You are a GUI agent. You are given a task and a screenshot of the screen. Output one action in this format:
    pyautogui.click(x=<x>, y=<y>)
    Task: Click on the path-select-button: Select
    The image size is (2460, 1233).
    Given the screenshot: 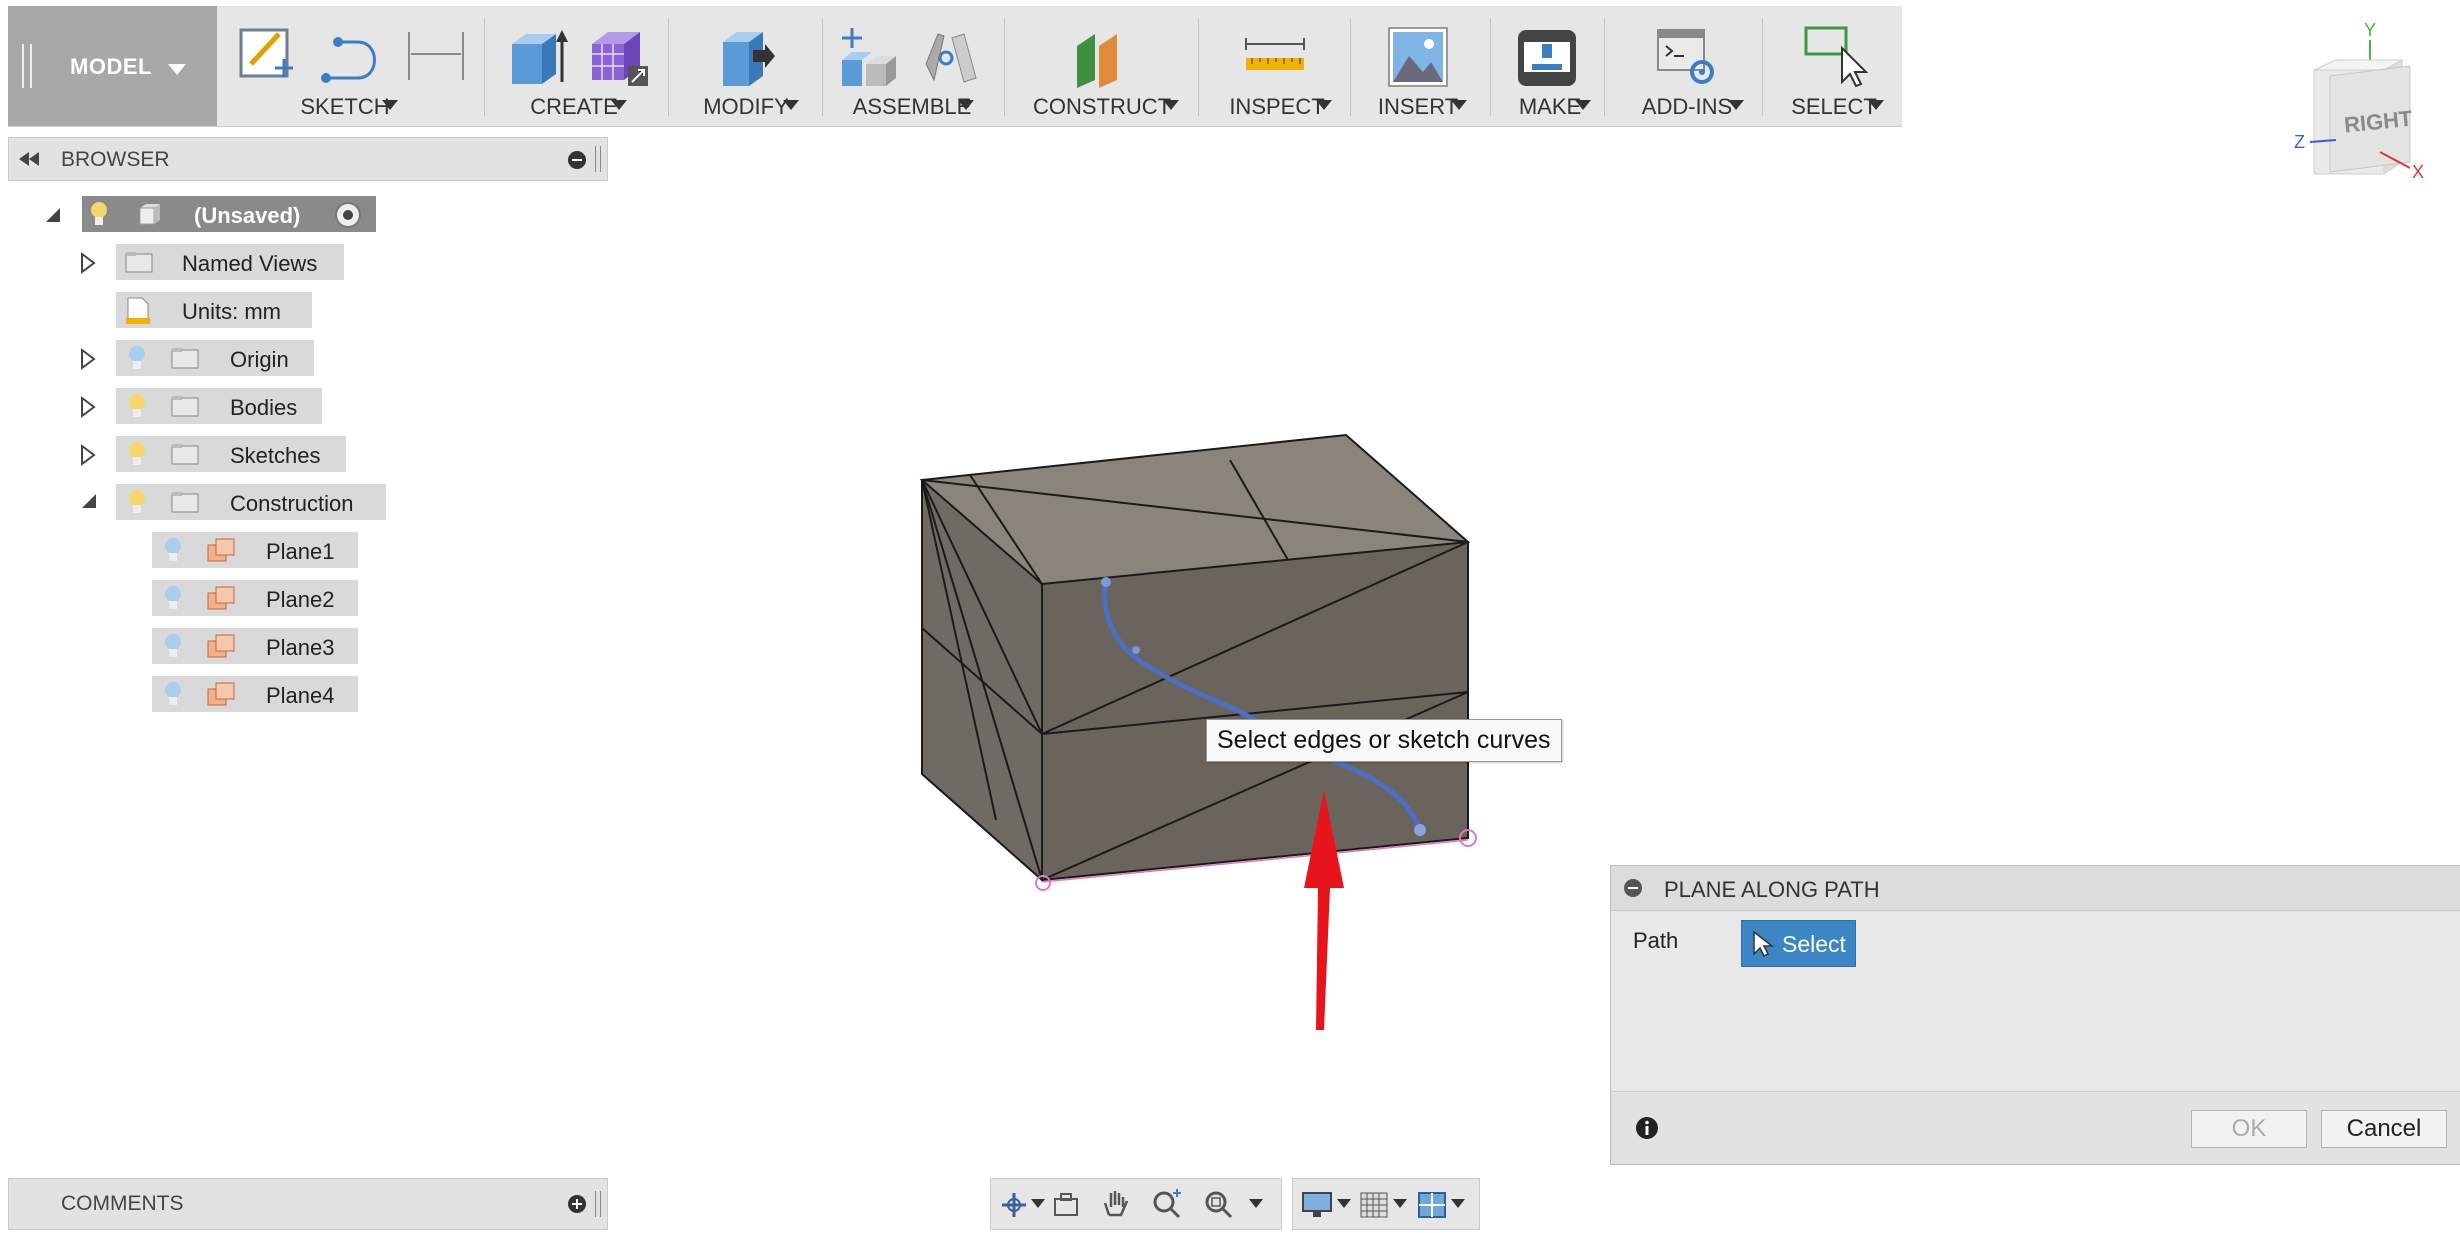 What is the action you would take?
    pyautogui.click(x=1798, y=943)
    